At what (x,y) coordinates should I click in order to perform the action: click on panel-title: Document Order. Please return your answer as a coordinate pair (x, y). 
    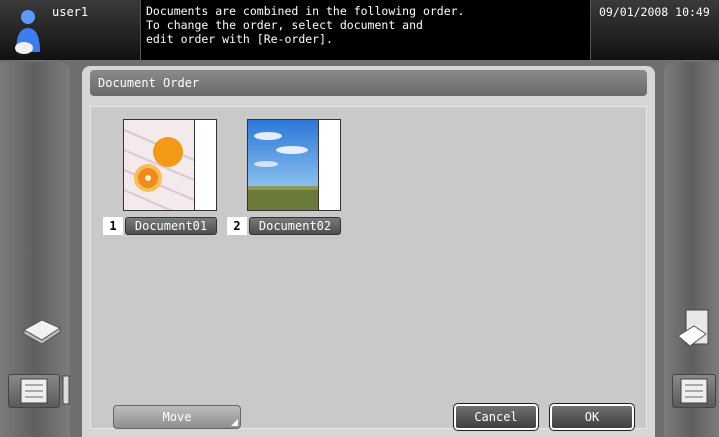
    Looking at the image, I should click on (368, 83).